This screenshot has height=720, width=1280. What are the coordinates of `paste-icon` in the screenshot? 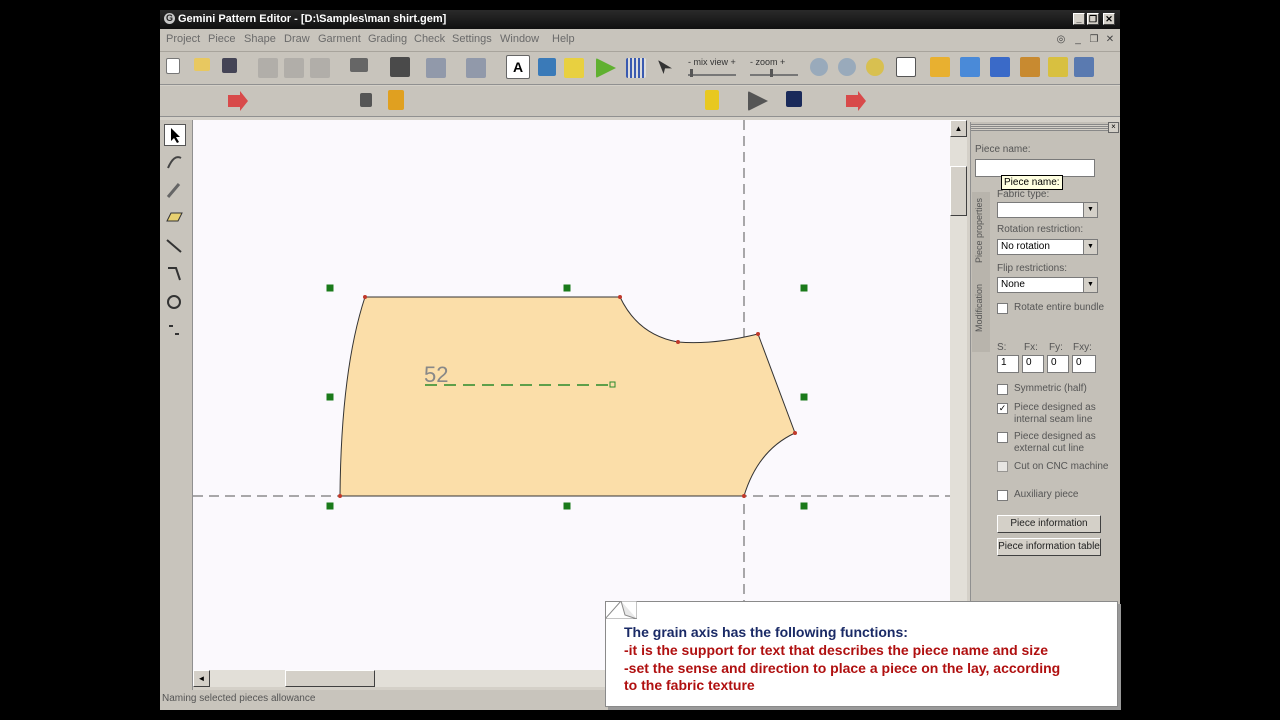 It's located at (320, 68).